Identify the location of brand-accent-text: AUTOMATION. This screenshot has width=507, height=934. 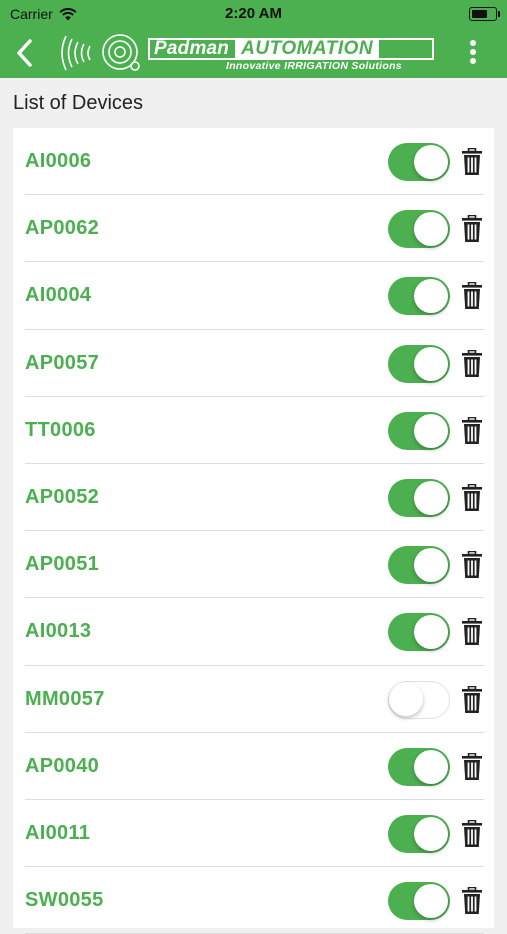
(307, 48).